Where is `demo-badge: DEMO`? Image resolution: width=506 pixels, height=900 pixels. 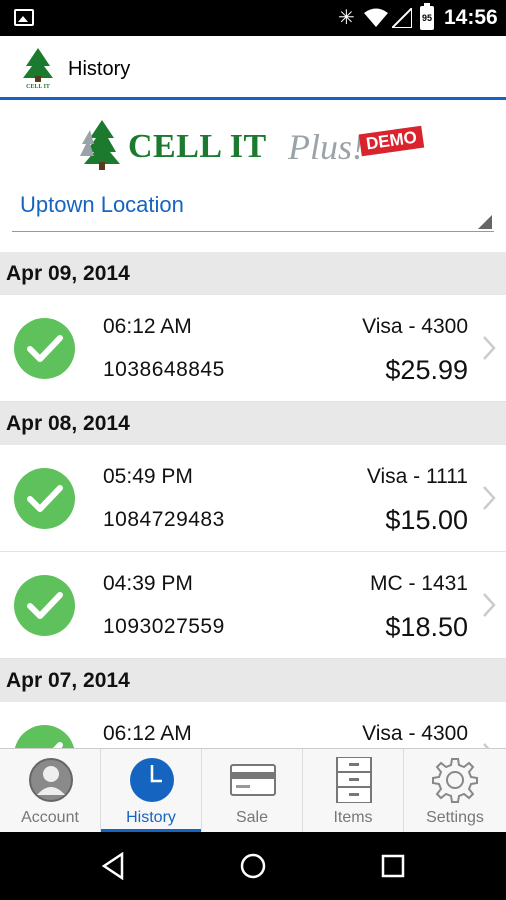 demo-badge: DEMO is located at coordinates (391, 141).